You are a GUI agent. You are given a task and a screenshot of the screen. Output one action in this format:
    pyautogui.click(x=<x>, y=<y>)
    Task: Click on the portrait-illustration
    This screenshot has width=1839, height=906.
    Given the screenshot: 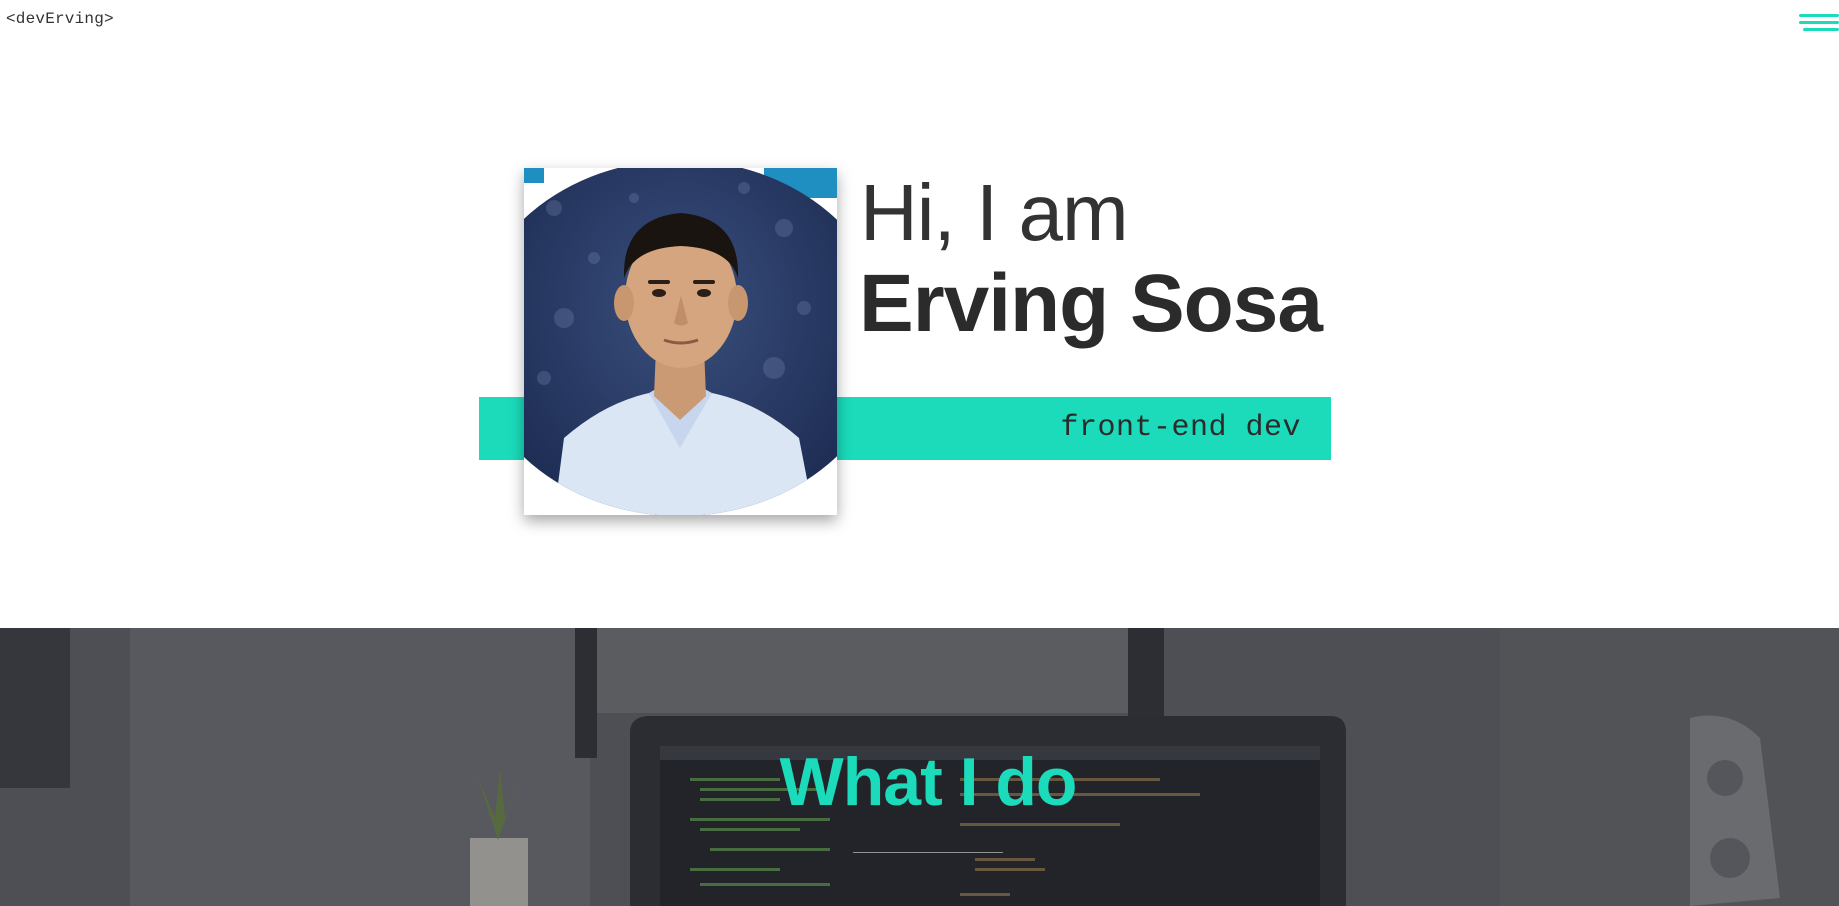 What is the action you would take?
    pyautogui.click(x=680, y=341)
    